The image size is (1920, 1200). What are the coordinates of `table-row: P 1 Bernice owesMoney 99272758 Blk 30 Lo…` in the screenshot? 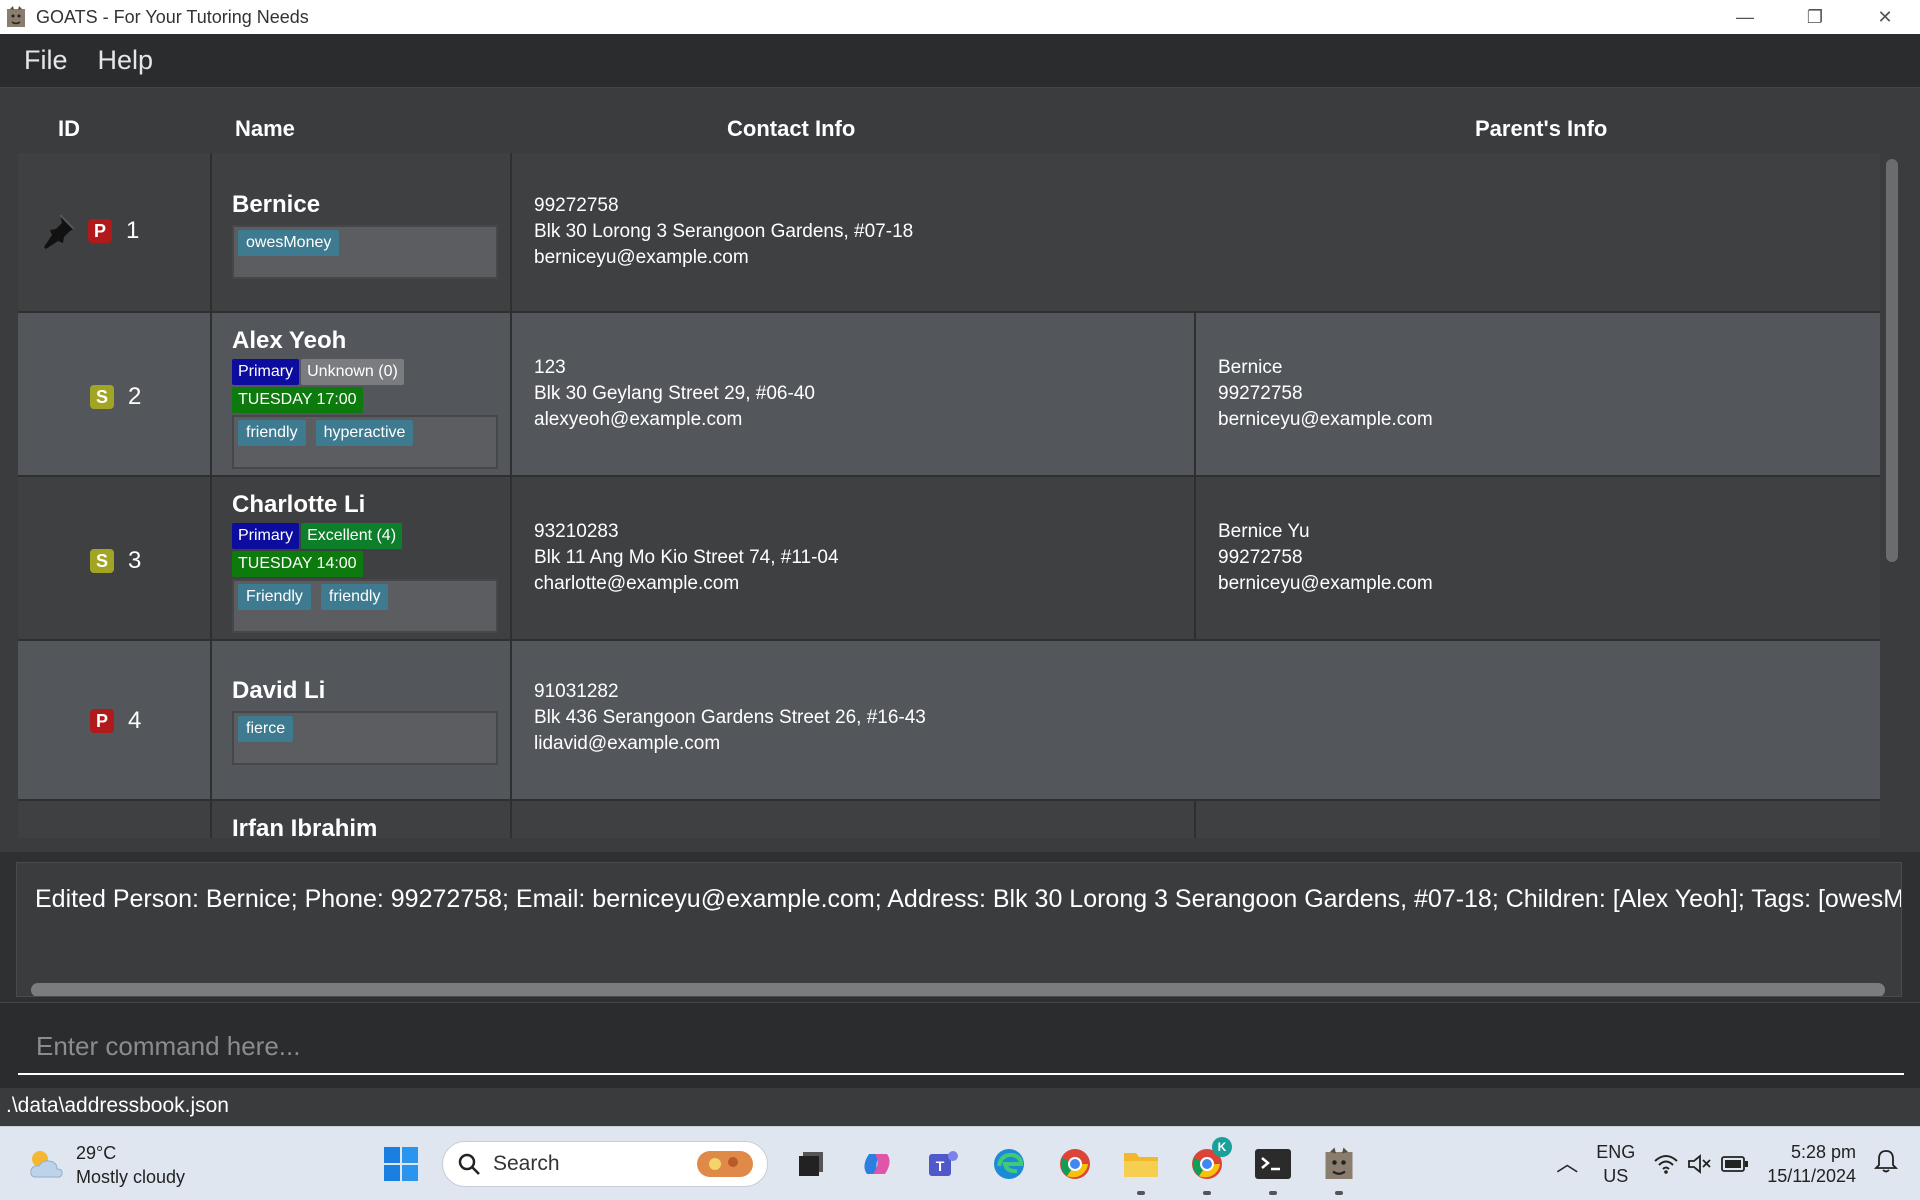 It's located at (949, 233).